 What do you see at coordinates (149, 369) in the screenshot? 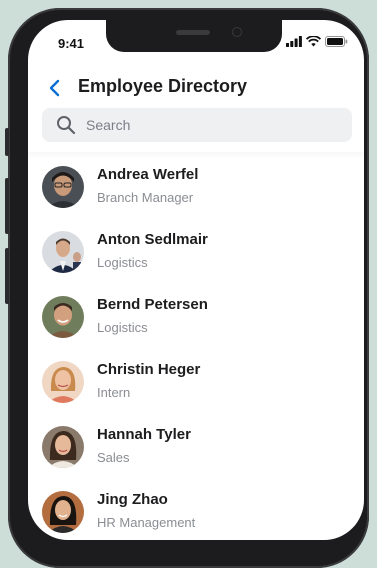
I see `employee-name: Christin Heger` at bounding box center [149, 369].